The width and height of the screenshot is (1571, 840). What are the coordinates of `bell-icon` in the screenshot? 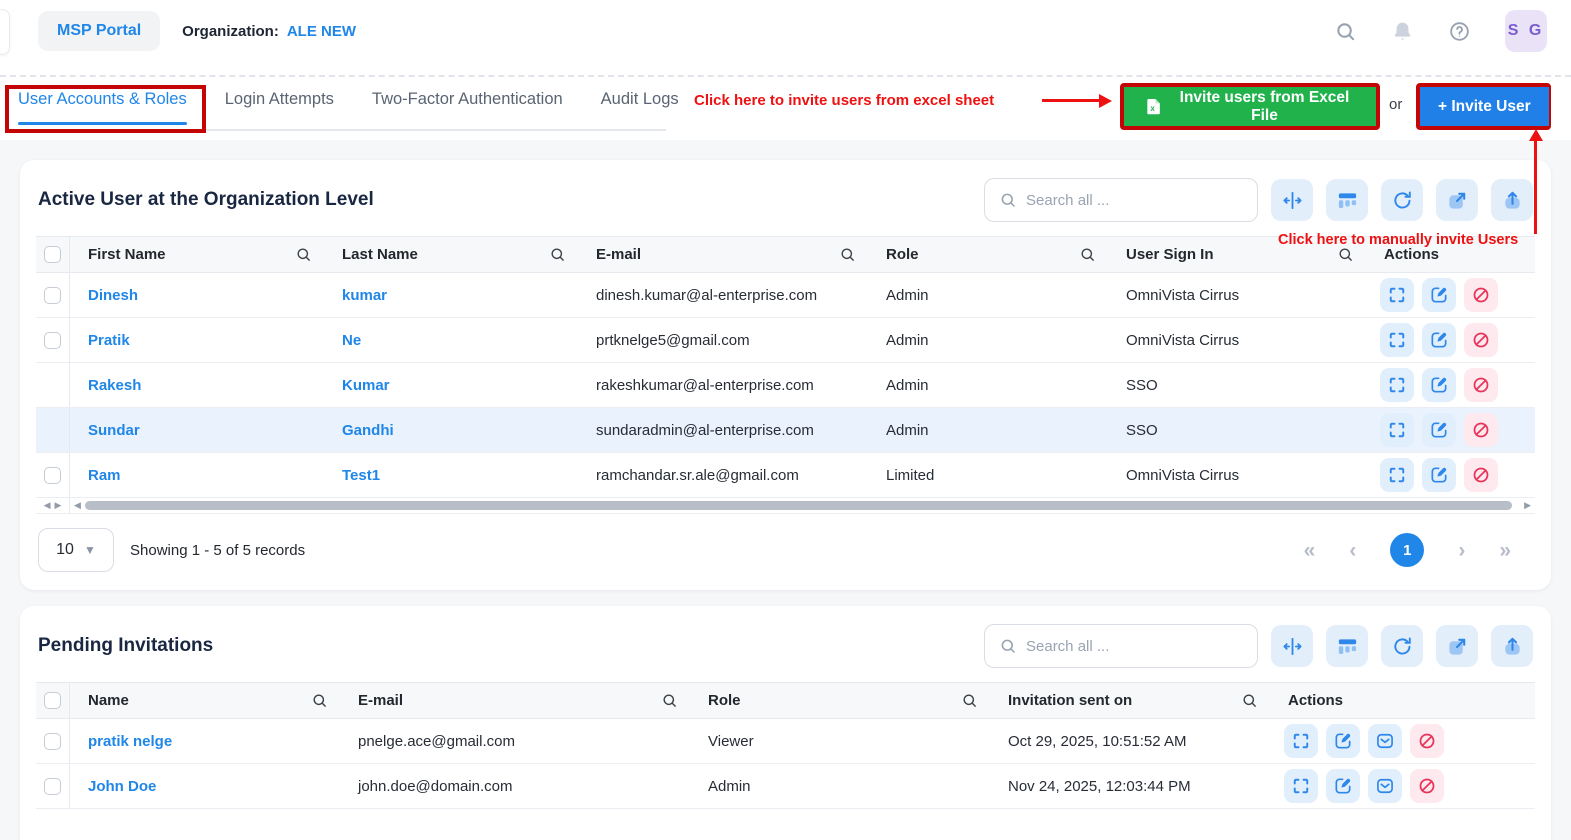 It's located at (1402, 31).